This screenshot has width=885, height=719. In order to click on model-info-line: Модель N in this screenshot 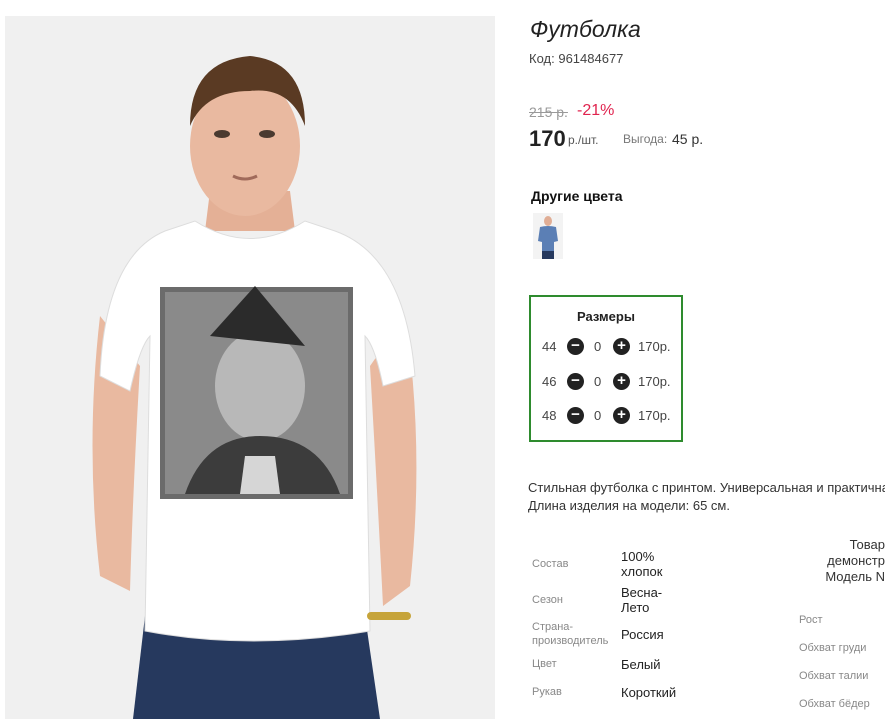, I will do `click(855, 576)`.